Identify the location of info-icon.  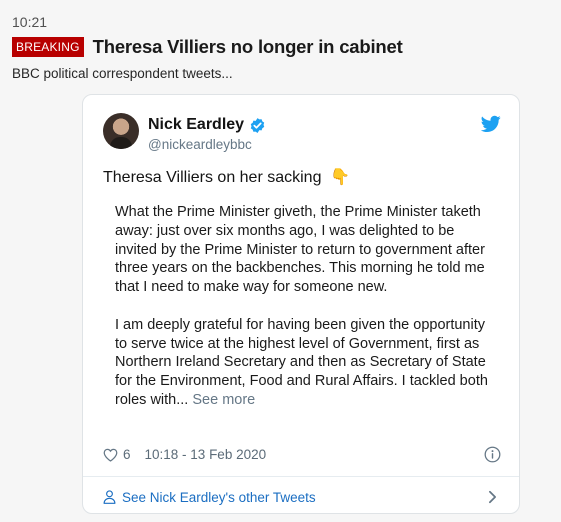
(492, 454).